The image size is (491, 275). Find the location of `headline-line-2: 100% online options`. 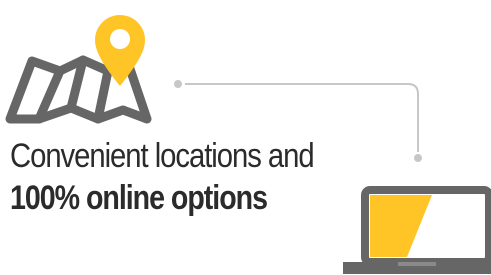

headline-line-2: 100% online options is located at coordinates (139, 198).